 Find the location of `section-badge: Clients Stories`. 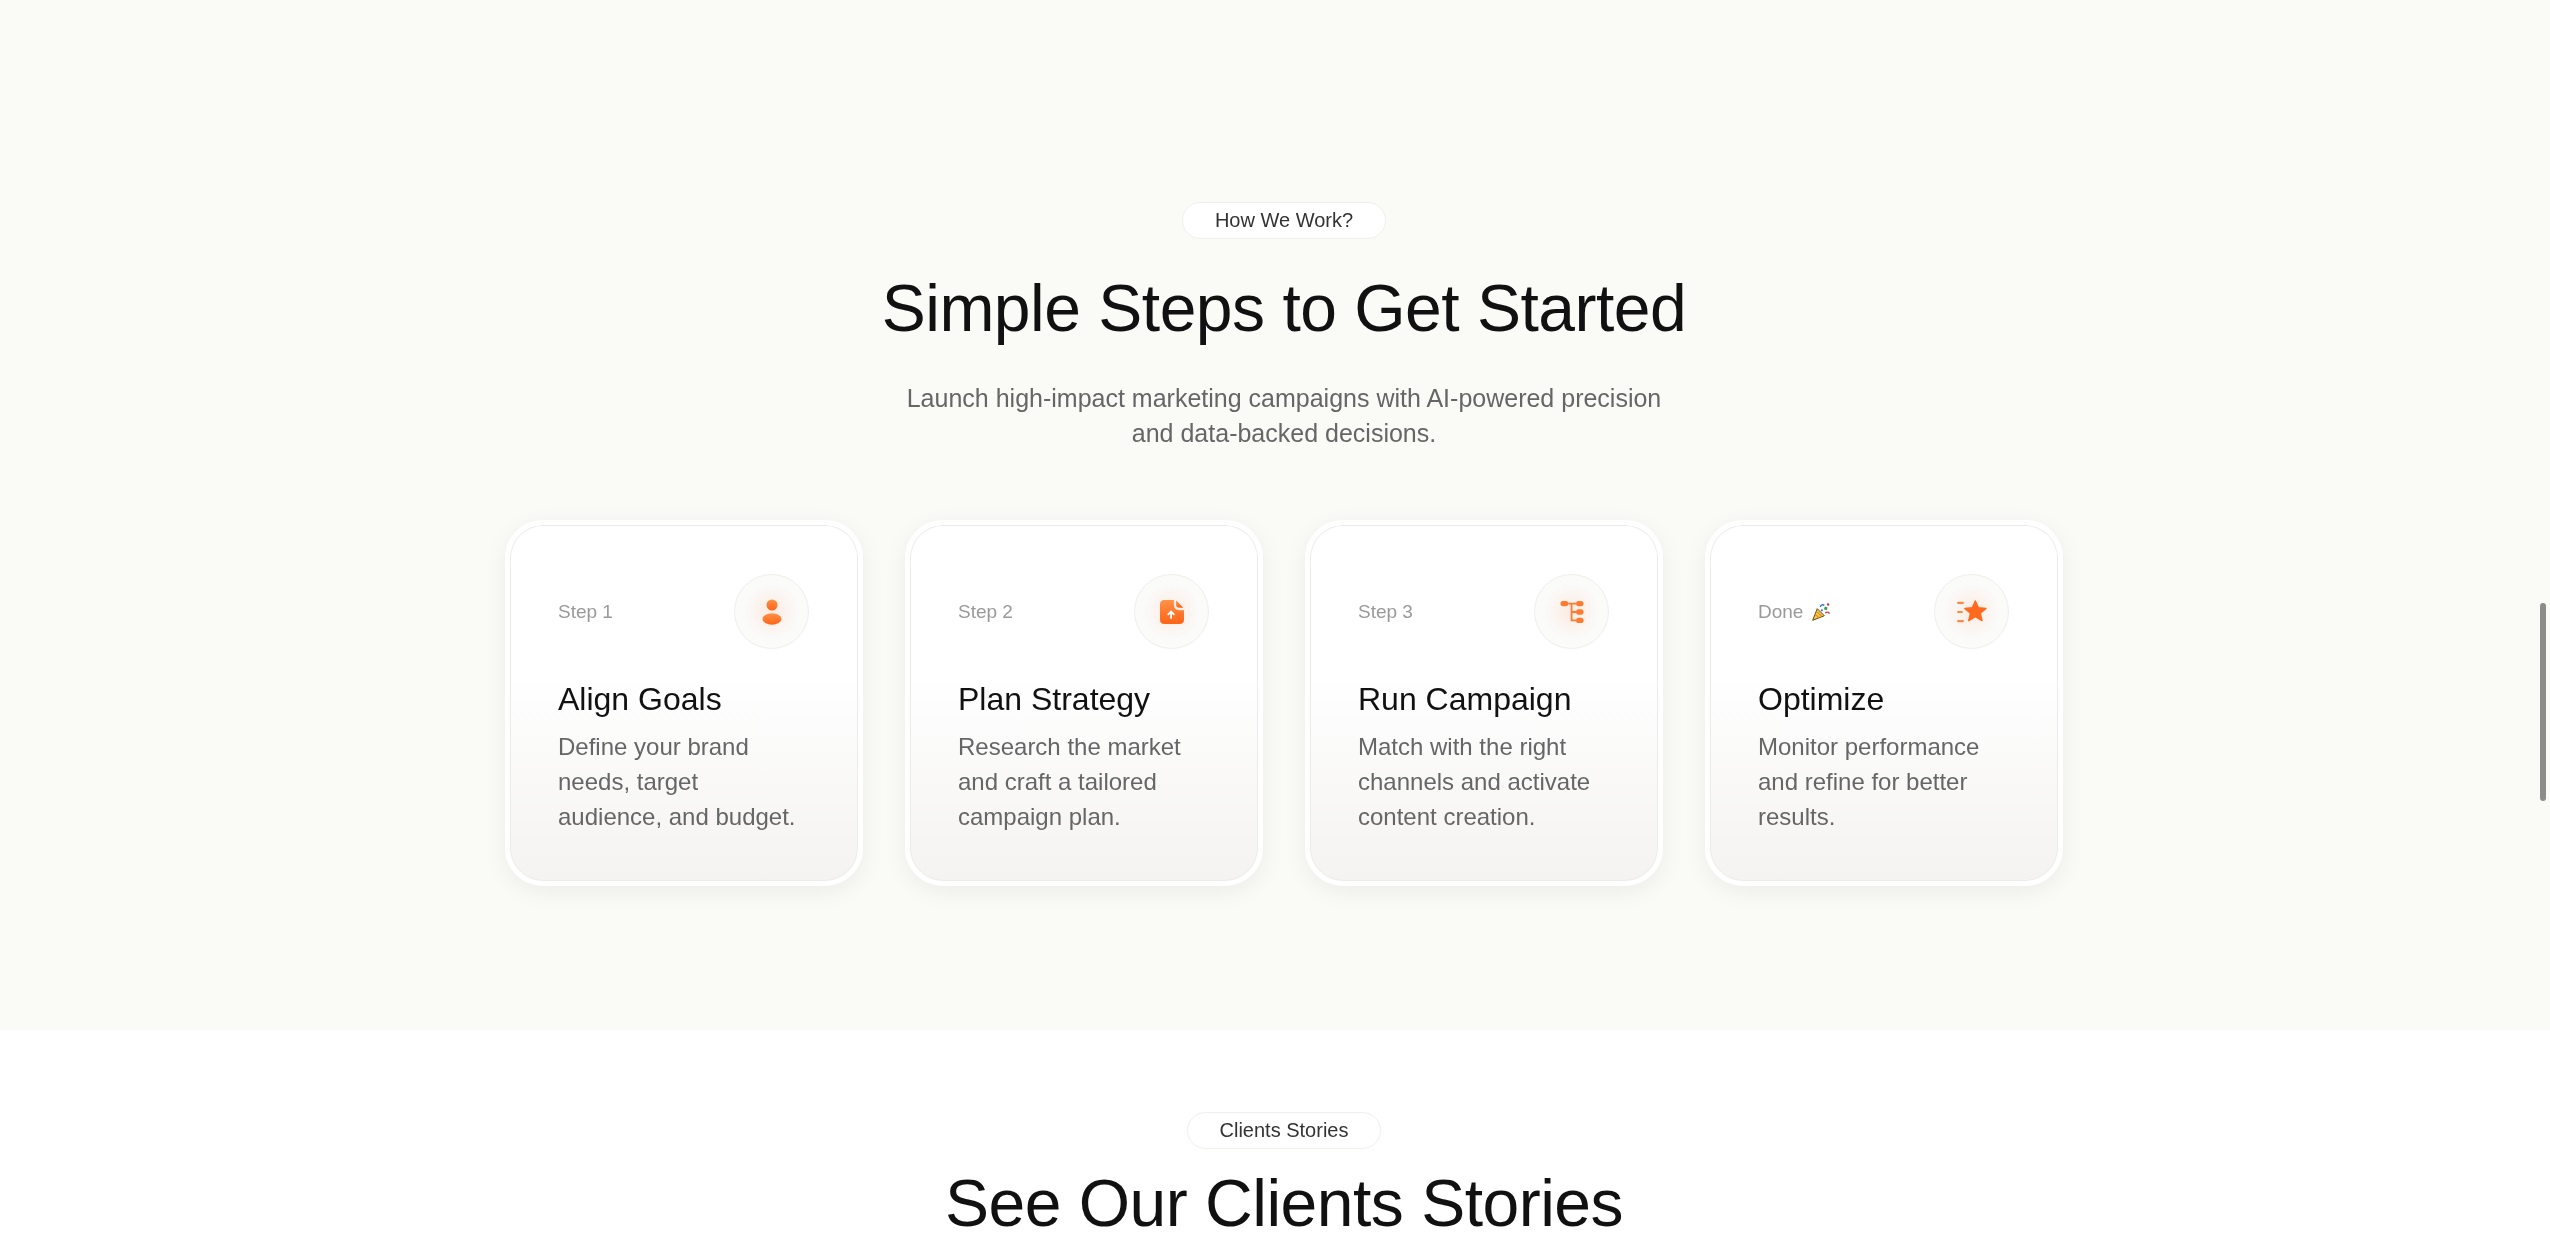

section-badge: Clients Stories is located at coordinates (1284, 1130).